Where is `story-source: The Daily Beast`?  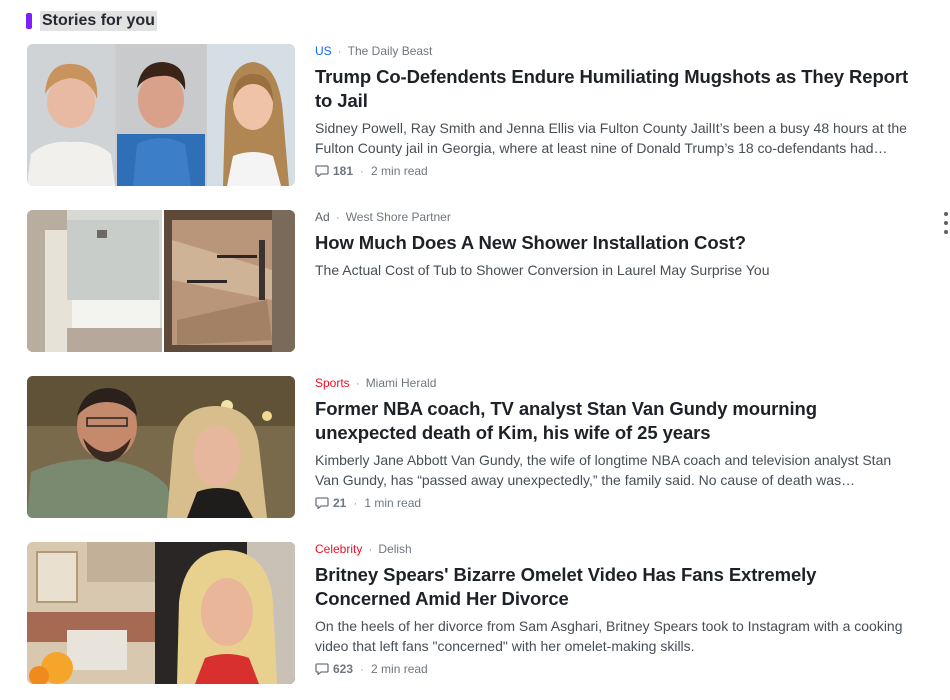 story-source: The Daily Beast is located at coordinates (390, 51).